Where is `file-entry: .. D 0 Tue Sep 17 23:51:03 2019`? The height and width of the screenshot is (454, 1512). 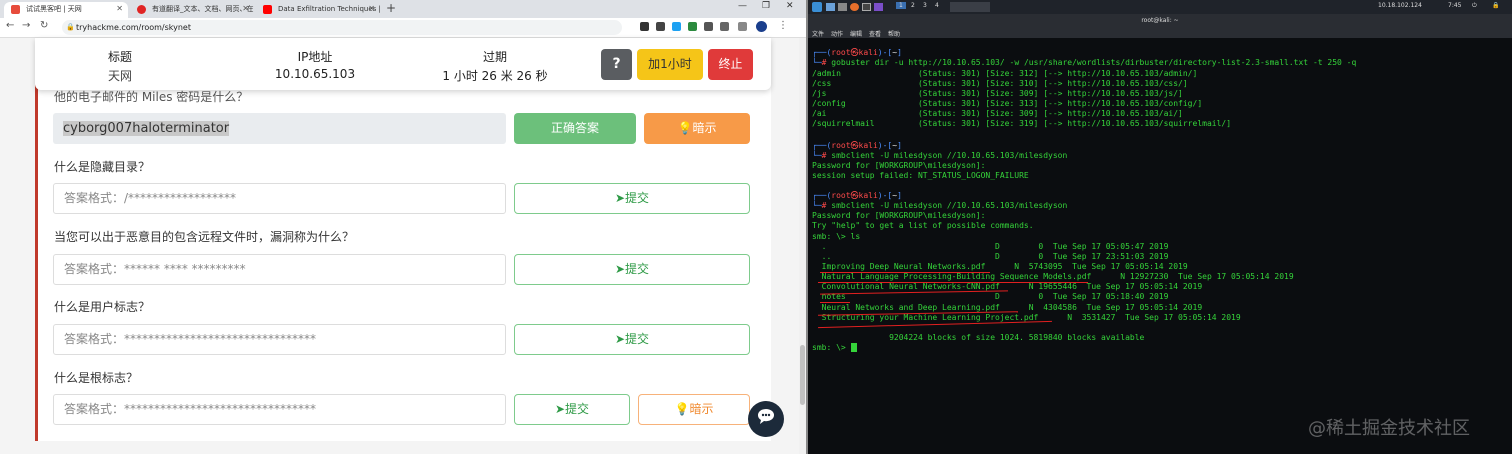 file-entry: .. D 0 Tue Sep 17 23:51:03 2019 is located at coordinates (990, 256).